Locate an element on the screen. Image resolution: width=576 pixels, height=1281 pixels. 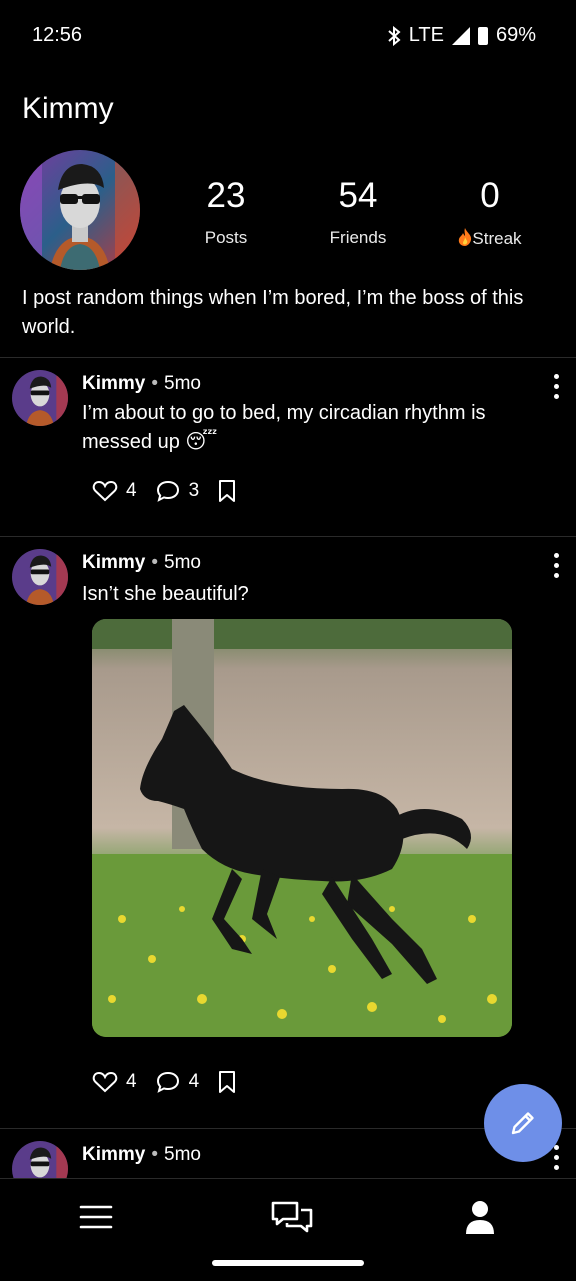
comment-button: 4 is located at coordinates (177, 1082).